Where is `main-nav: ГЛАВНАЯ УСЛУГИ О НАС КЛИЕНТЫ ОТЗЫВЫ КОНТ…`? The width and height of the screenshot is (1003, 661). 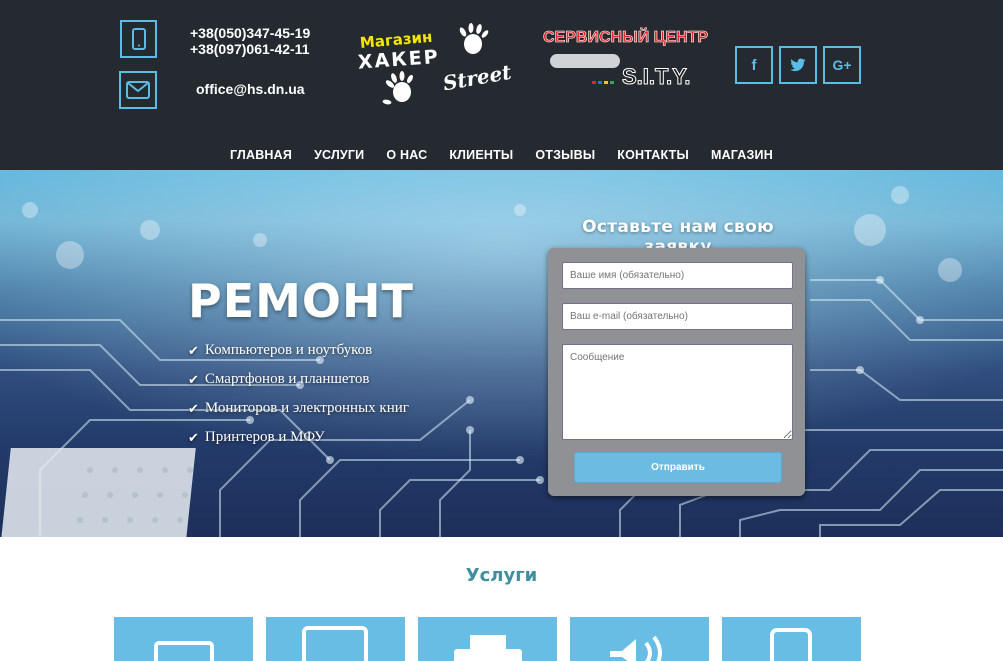 main-nav: ГЛАВНАЯ УСЛУГИ О НАС КЛИЕНТЫ ОТЗЫВЫ КОНТ… is located at coordinates (501, 155).